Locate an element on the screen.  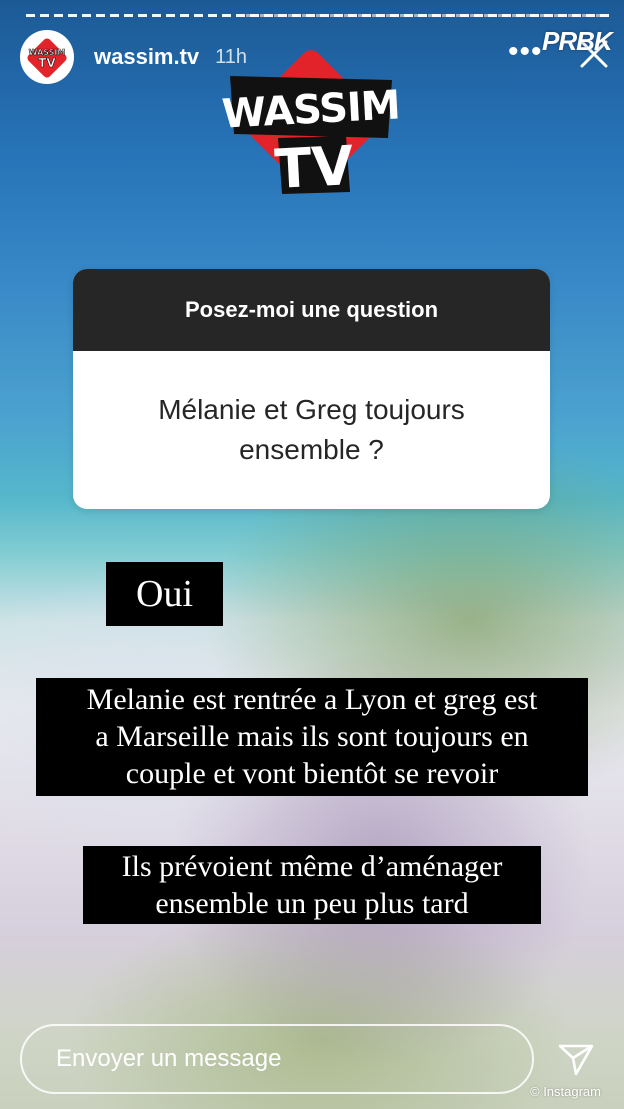
message-input-placeholder: Envoyer un message is located at coordinates (169, 1058).